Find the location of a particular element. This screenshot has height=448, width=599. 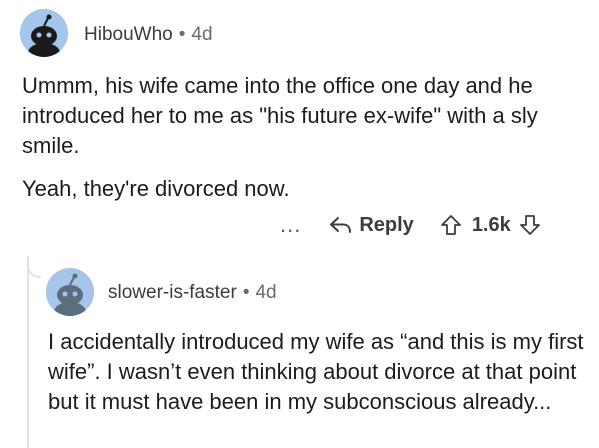

reply-label: Reply is located at coordinates (386, 224).